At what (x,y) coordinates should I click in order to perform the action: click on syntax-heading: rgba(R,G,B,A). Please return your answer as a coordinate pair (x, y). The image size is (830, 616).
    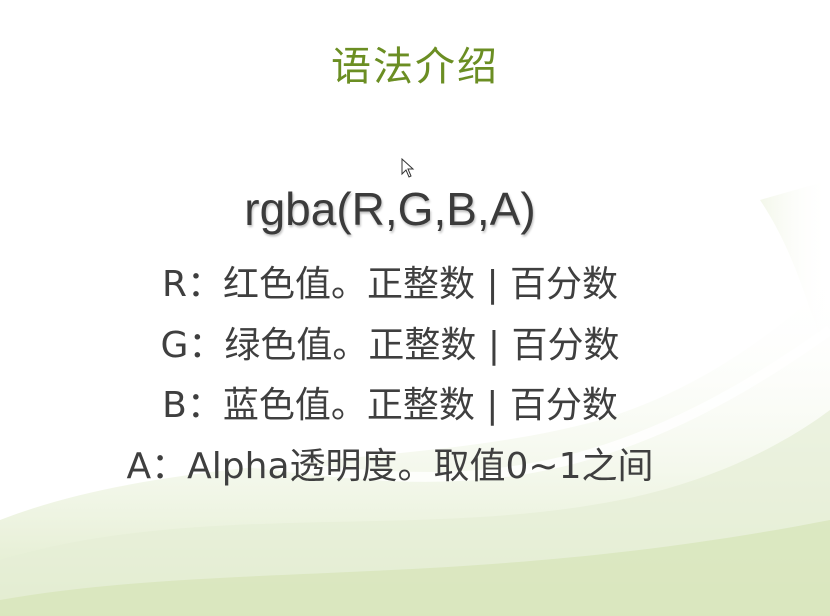
    Looking at the image, I should click on (390, 209).